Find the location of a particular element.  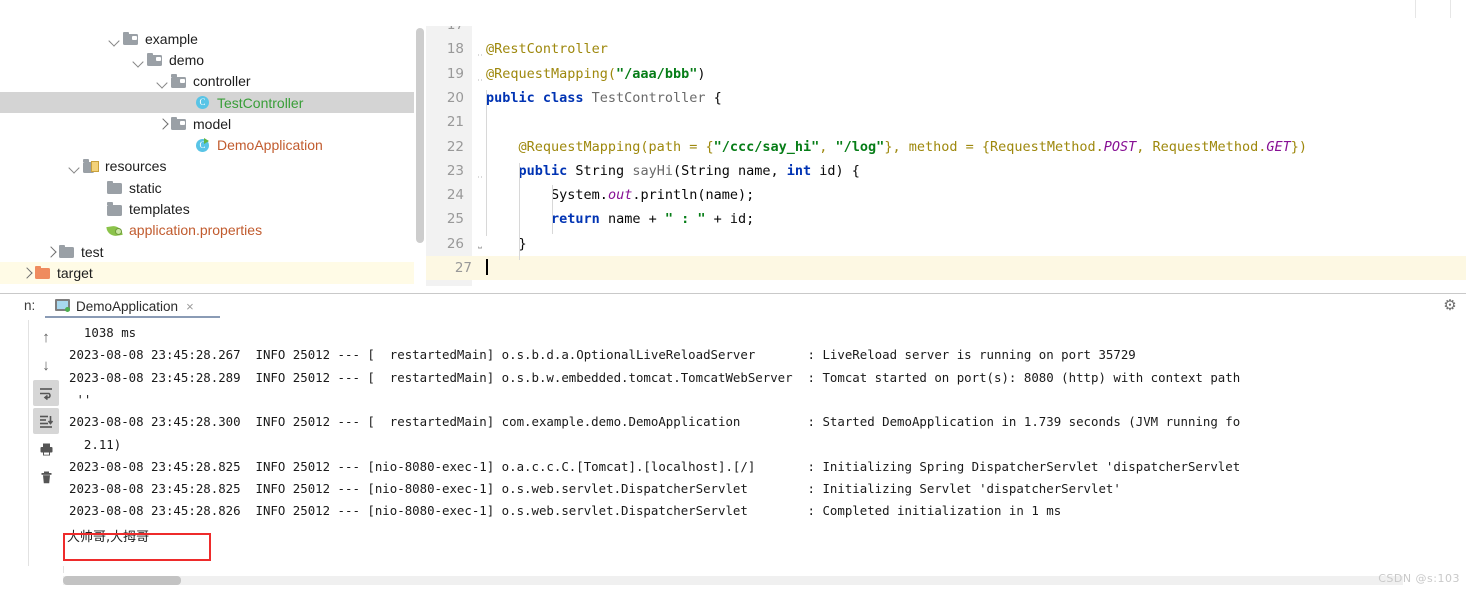

code-line: } is located at coordinates (506, 244).